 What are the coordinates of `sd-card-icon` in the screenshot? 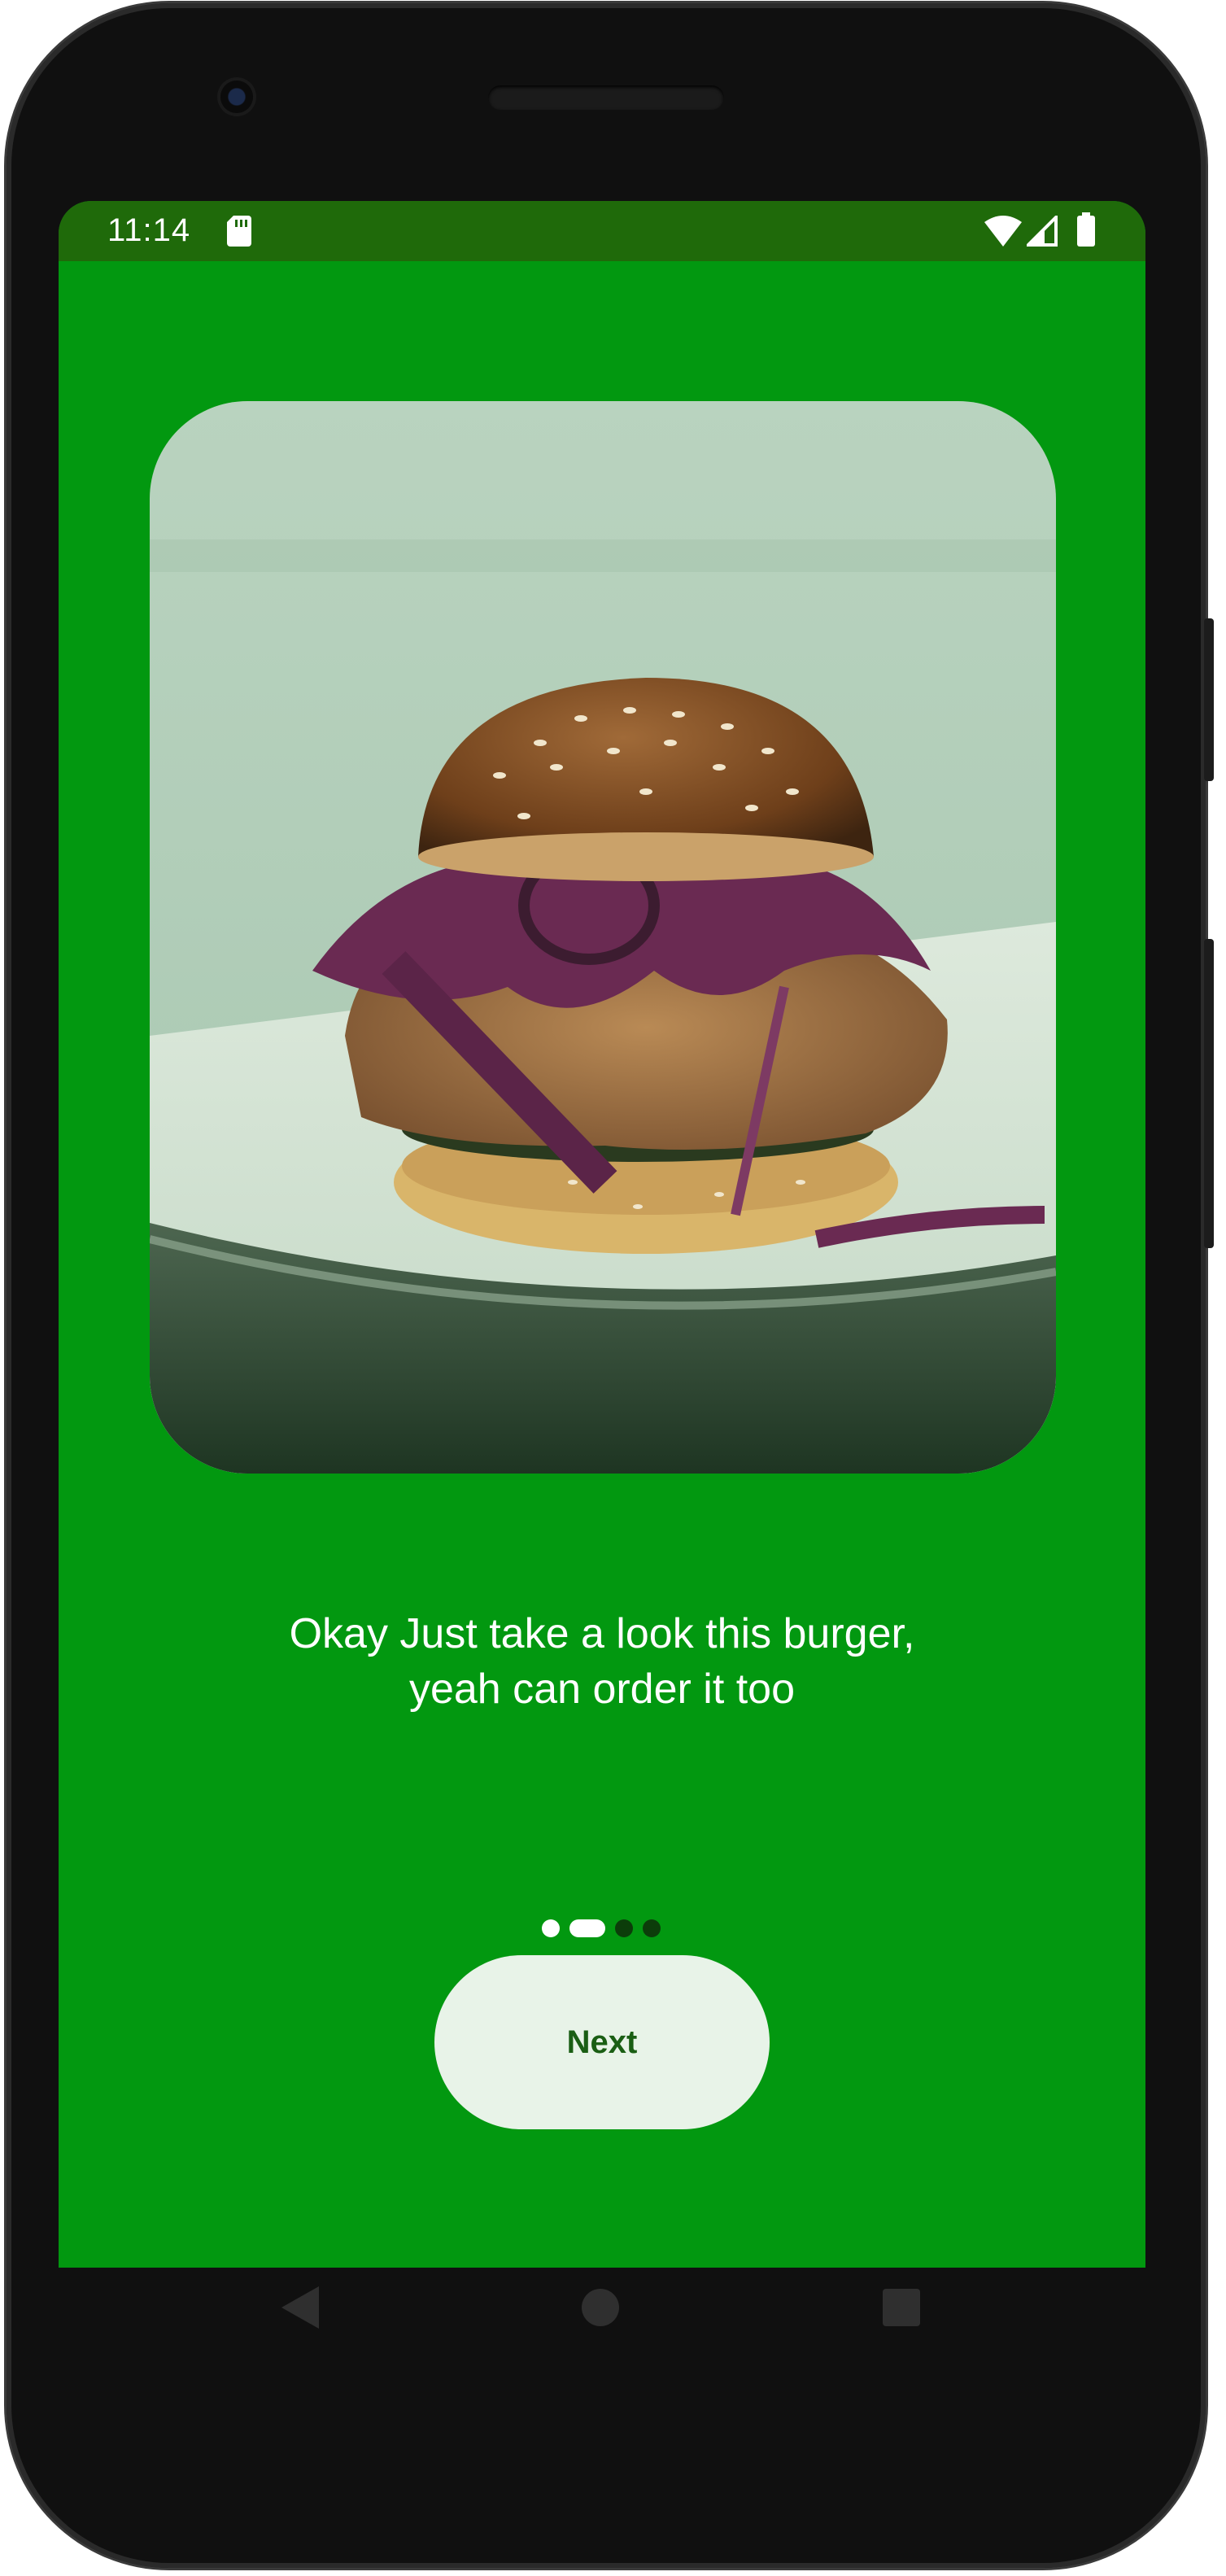 It's located at (239, 231).